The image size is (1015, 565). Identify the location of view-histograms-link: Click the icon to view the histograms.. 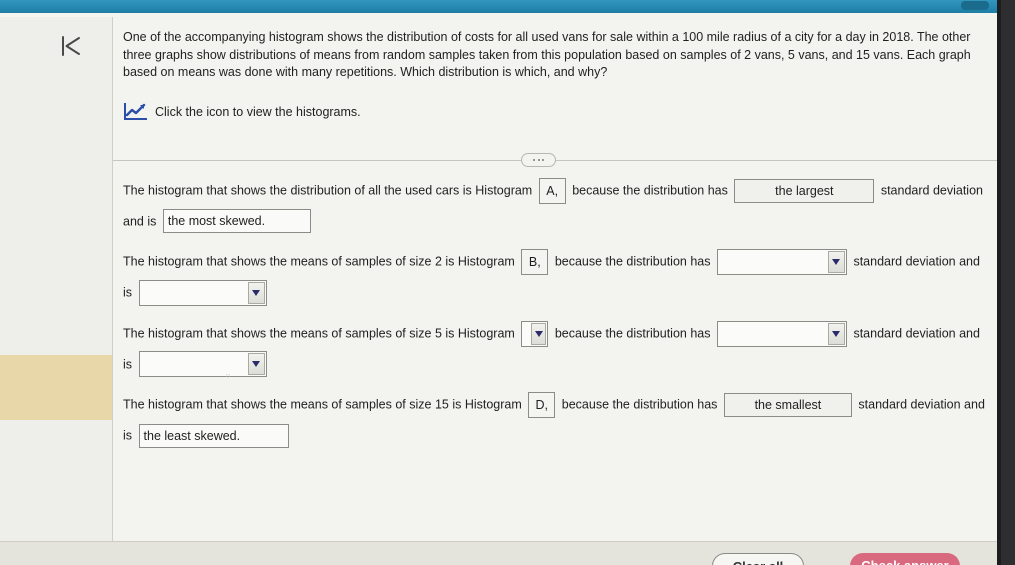
(242, 112).